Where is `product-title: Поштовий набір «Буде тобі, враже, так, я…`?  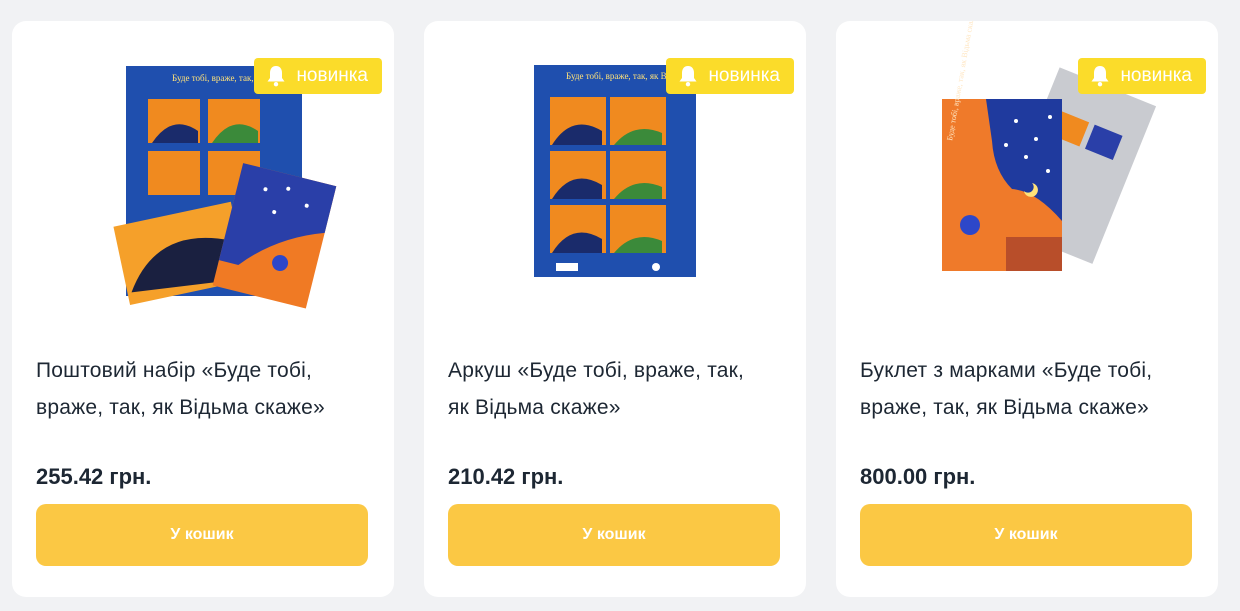 product-title: Поштовий набір «Буде тобі, враже, так, я… is located at coordinates (196, 389).